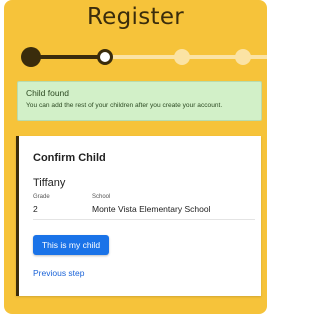 The width and height of the screenshot is (320, 314). What do you see at coordinates (49, 183) in the screenshot?
I see `child-name: Tiffany` at bounding box center [49, 183].